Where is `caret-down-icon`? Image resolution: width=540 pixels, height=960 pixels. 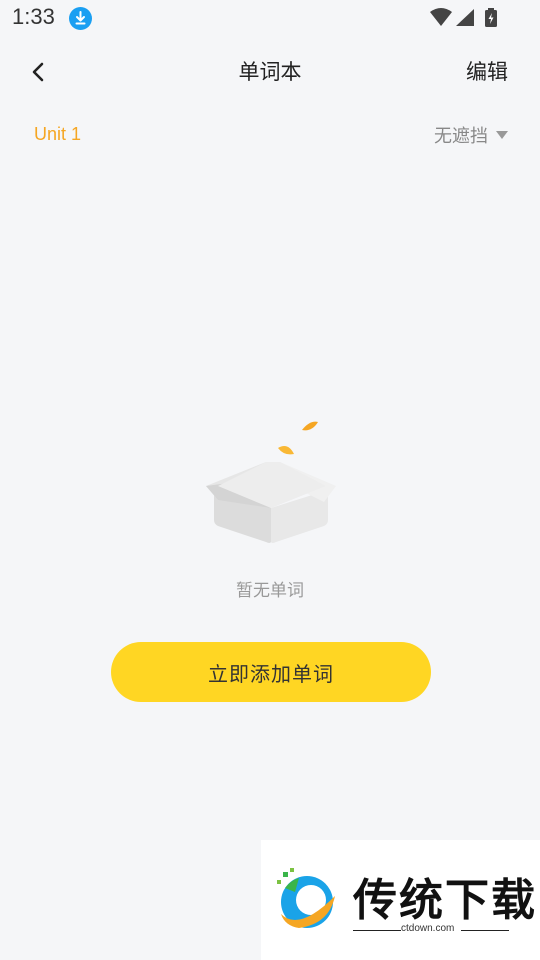
caret-down-icon is located at coordinates (502, 135).